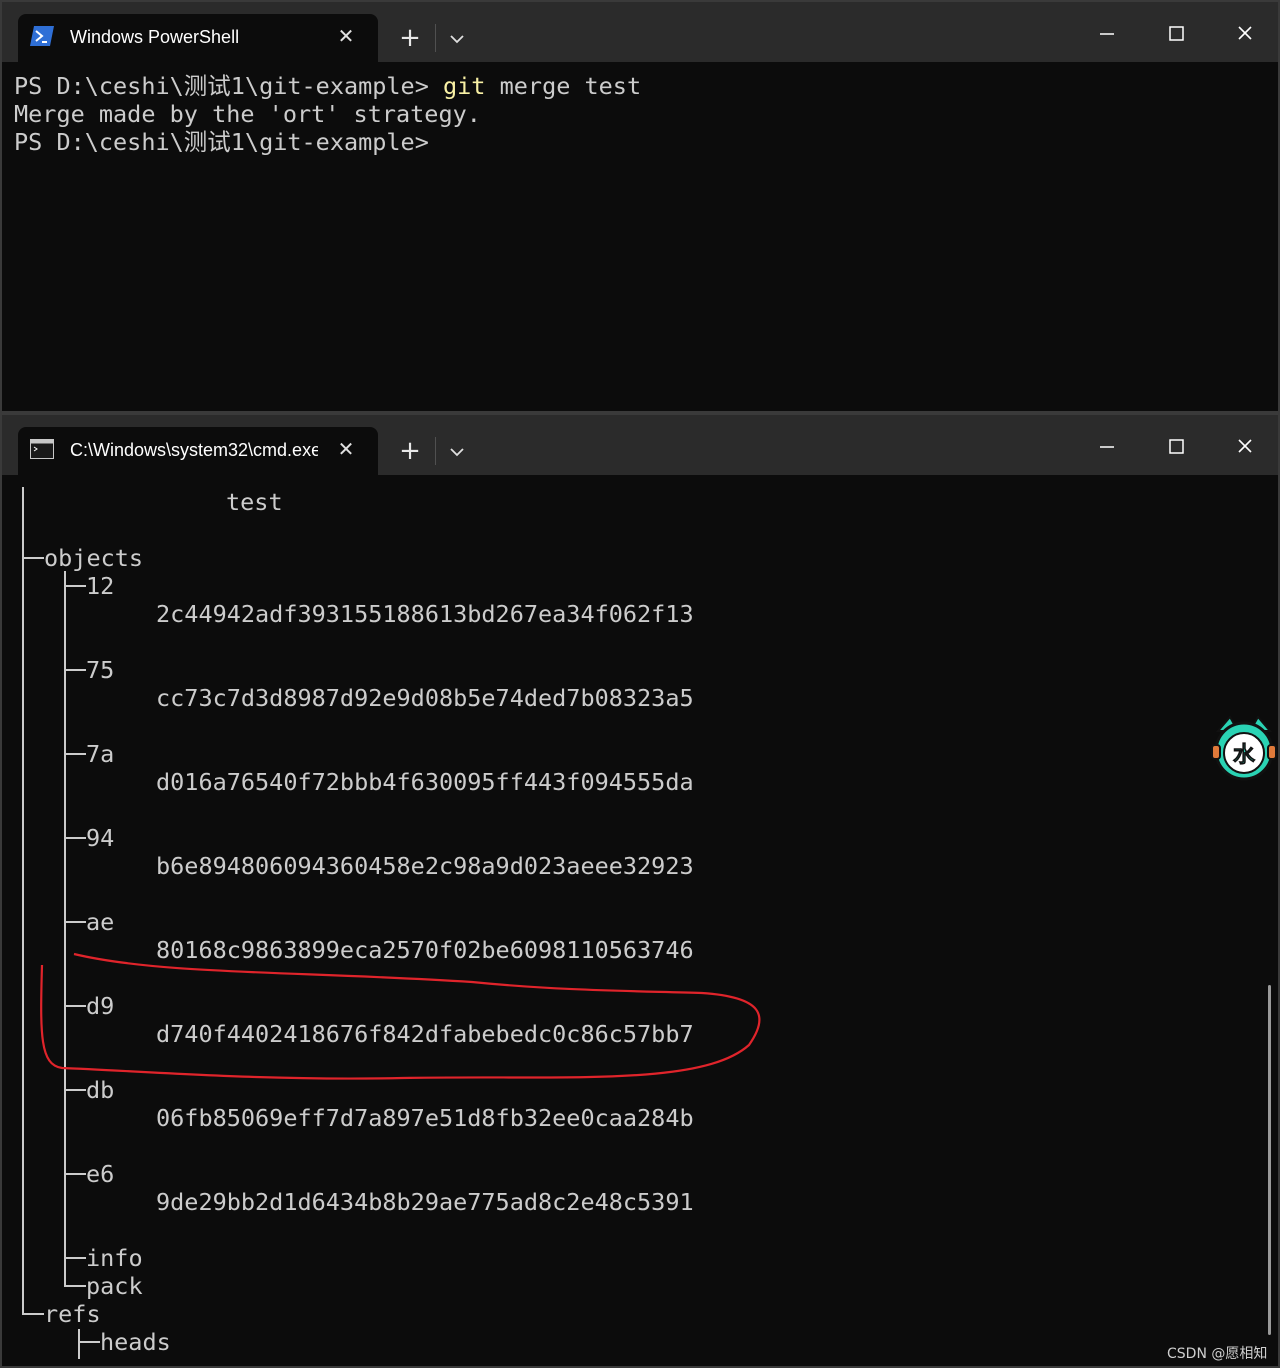  I want to click on watermark: CSDN @愿相知, so click(1217, 1354).